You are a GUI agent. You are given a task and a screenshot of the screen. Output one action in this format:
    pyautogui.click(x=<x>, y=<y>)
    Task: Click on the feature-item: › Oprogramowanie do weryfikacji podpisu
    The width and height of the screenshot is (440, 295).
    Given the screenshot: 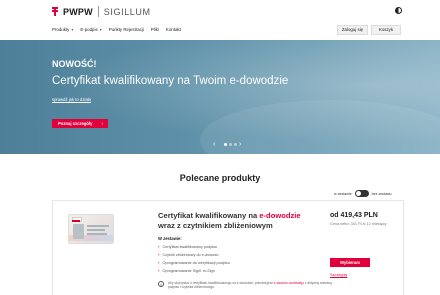 What is the action you would take?
    pyautogui.click(x=194, y=262)
    